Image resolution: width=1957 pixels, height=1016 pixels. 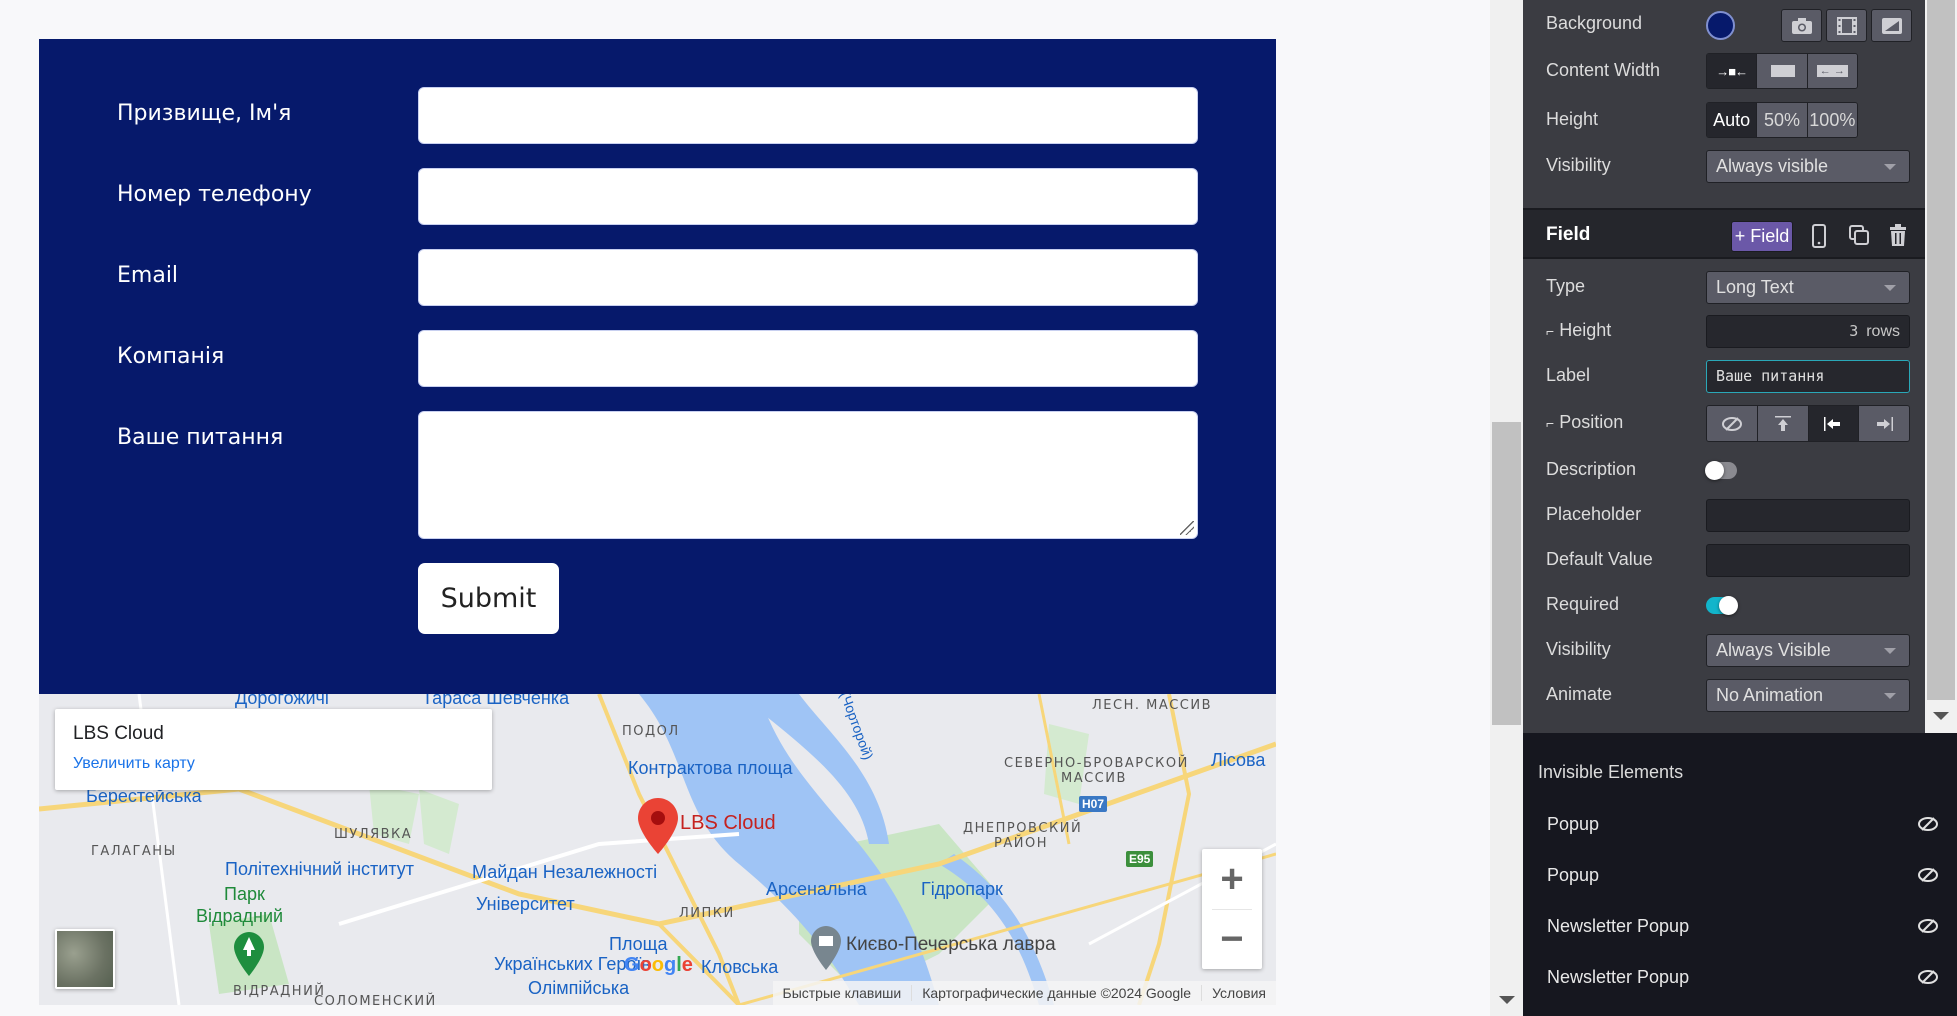 What do you see at coordinates (1808, 560) in the screenshot?
I see `default-value-input` at bounding box center [1808, 560].